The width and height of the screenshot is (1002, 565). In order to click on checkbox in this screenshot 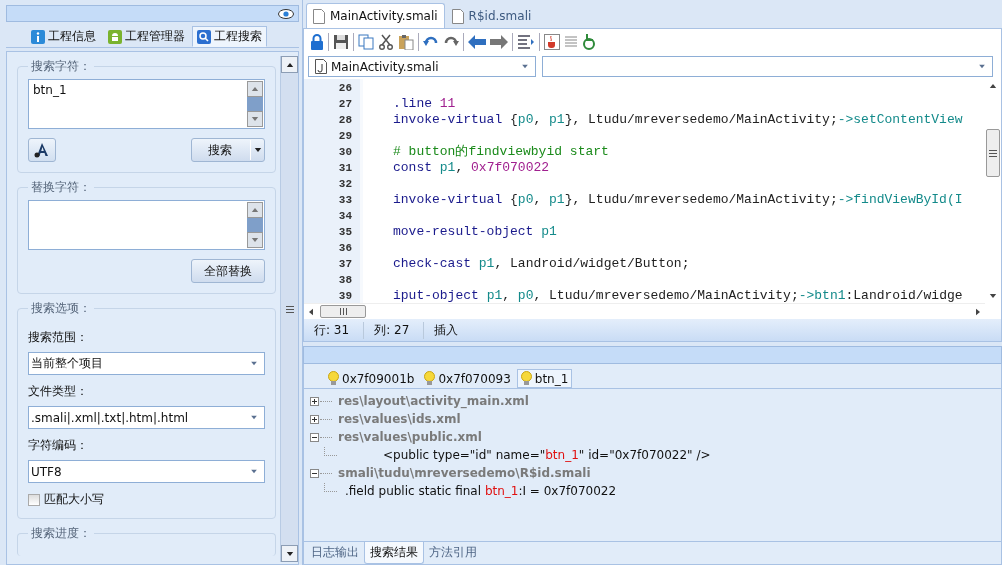, I will do `click(34, 499)`.